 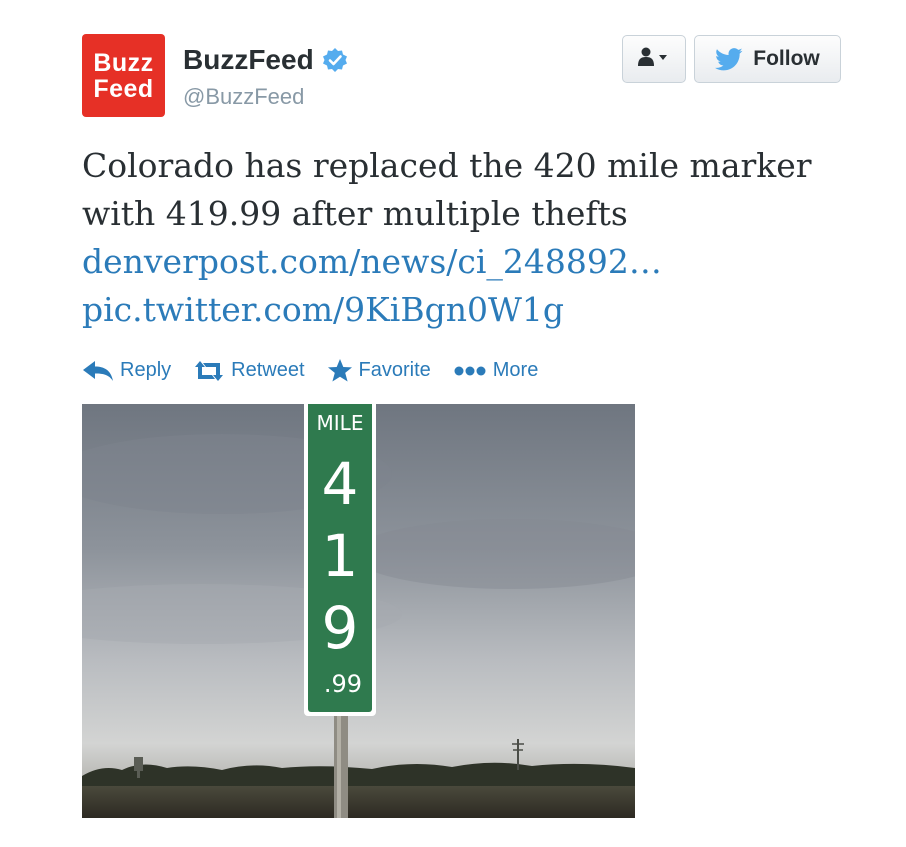 I want to click on retweet-icon, so click(x=209, y=370).